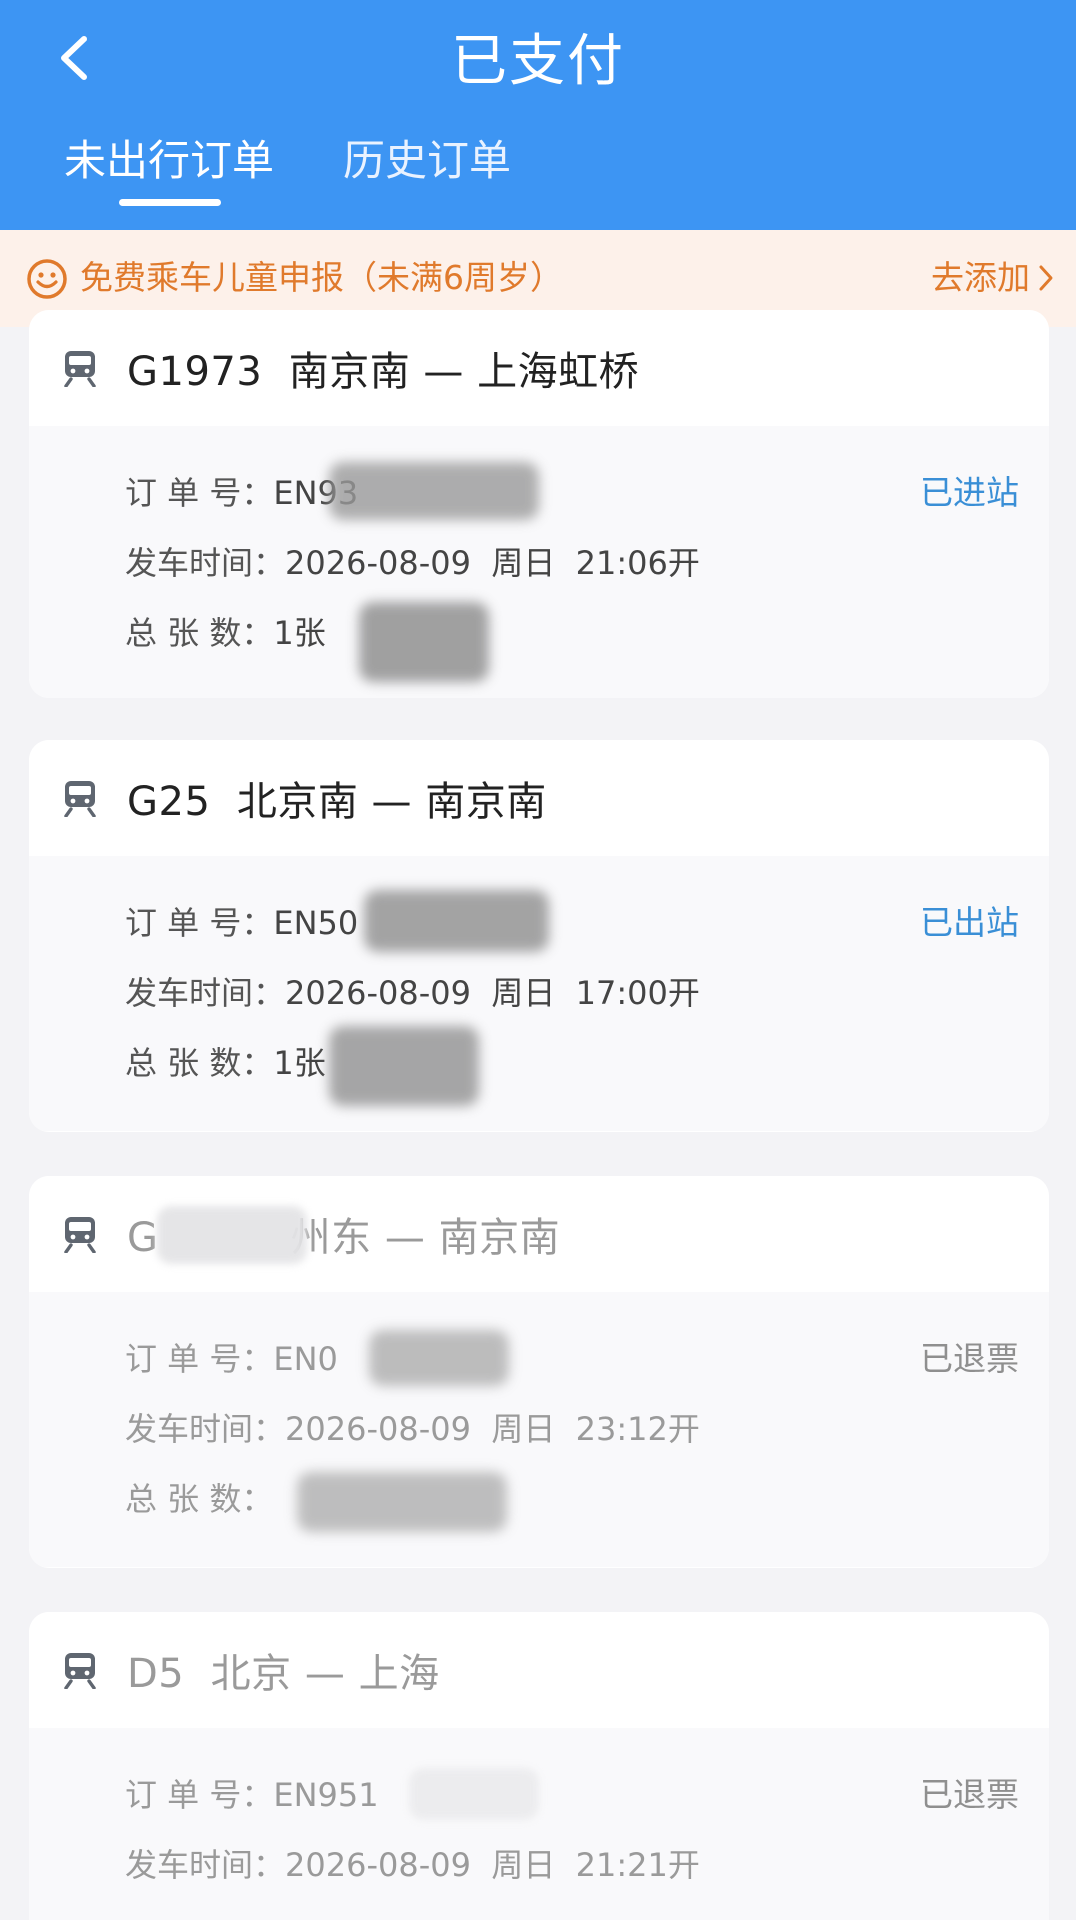 Image resolution: width=1076 pixels, height=1920 pixels. I want to click on depart-time: 2026-08-09 周日 23:12开, so click(492, 1429).